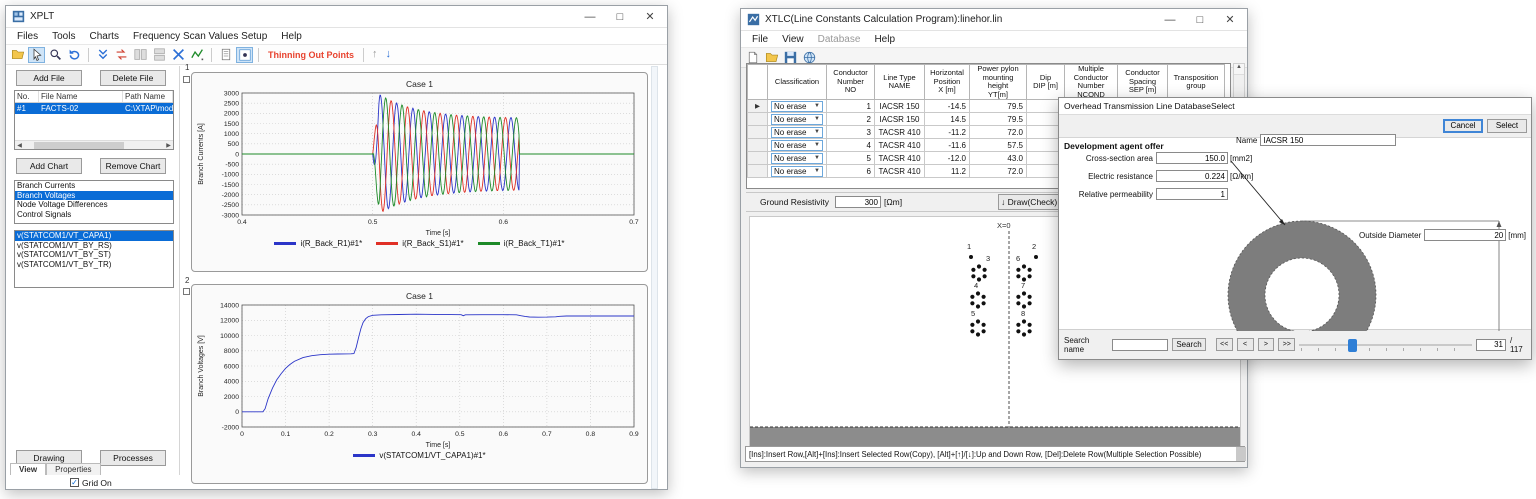  What do you see at coordinates (1045, 82) in the screenshot?
I see `column-header: Dip DIP [m]` at bounding box center [1045, 82].